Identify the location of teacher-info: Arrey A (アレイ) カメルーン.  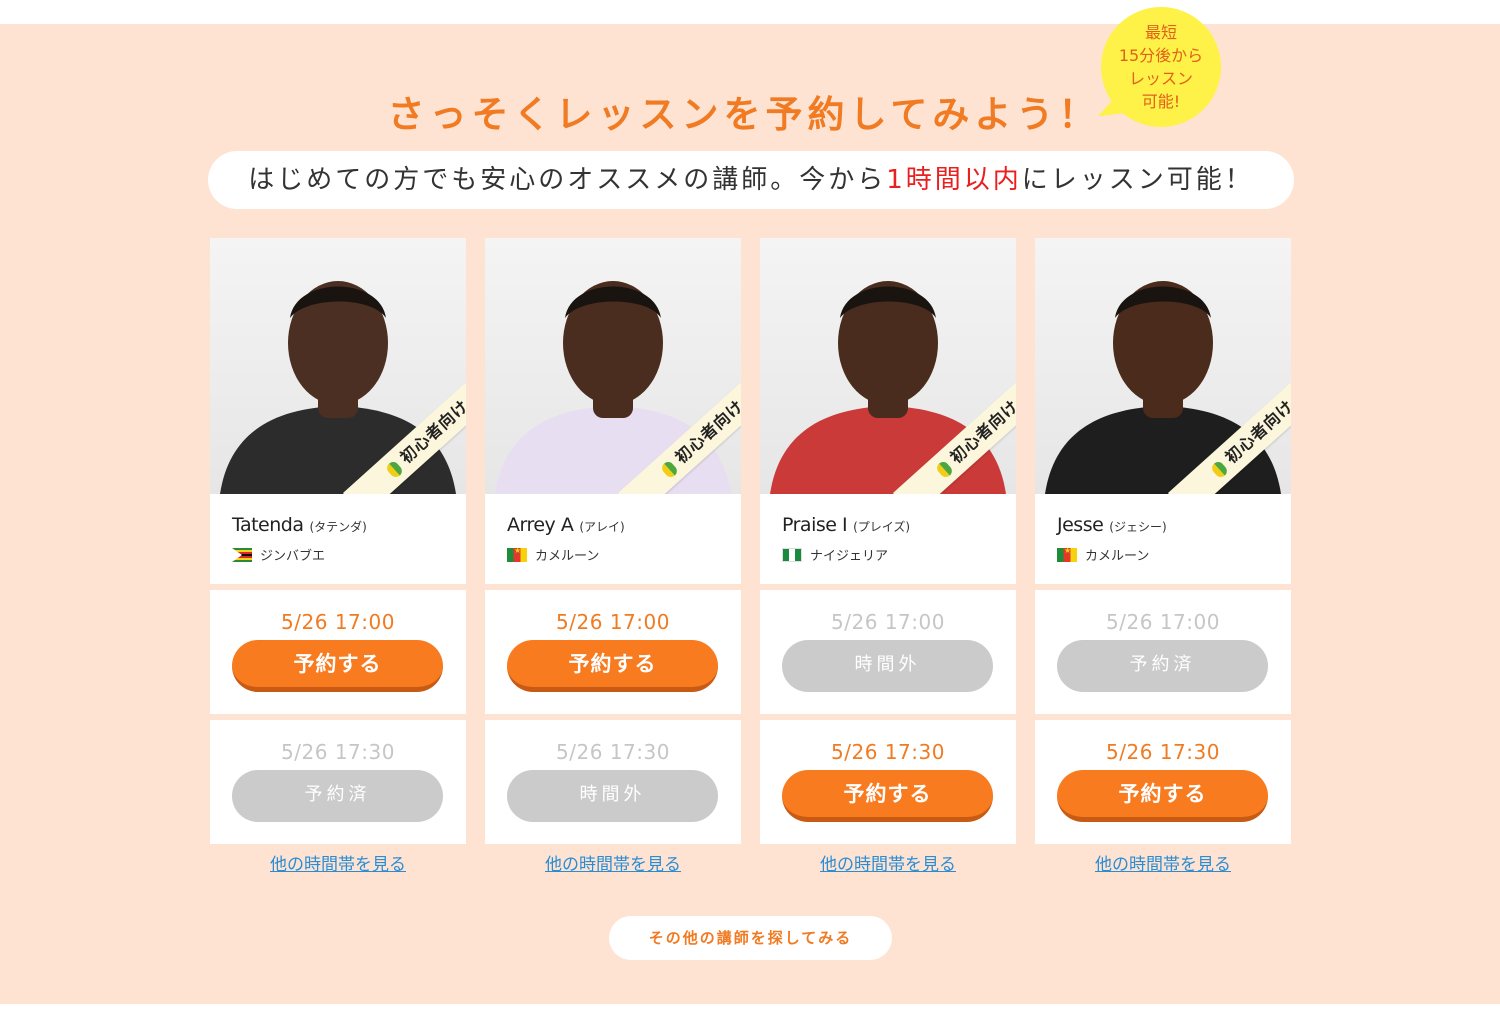
(613, 539).